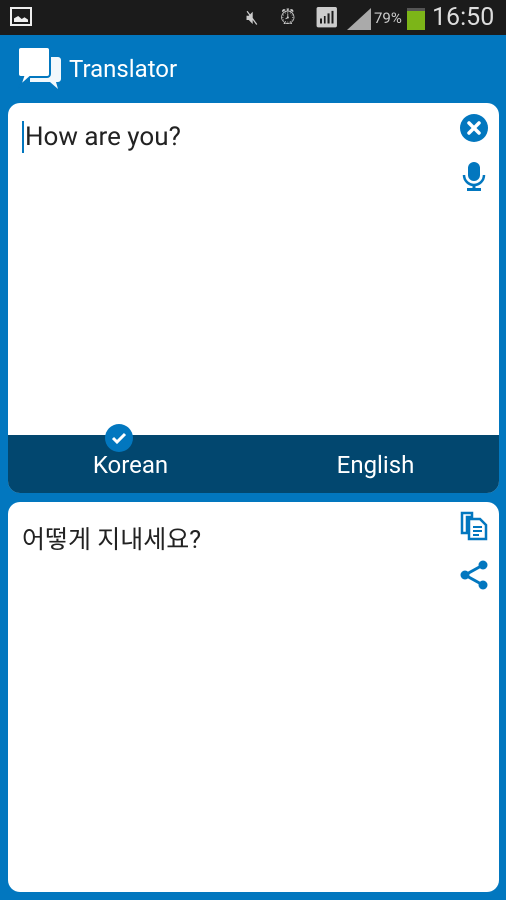 The image size is (506, 900). I want to click on selected-check-icon, so click(119, 438).